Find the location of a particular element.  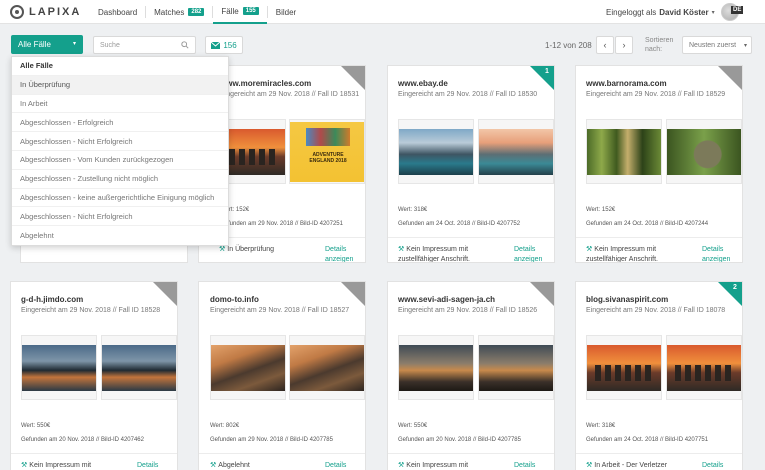

user-menu: Eingeloggt als David Köster ▾ is located at coordinates (660, 12).